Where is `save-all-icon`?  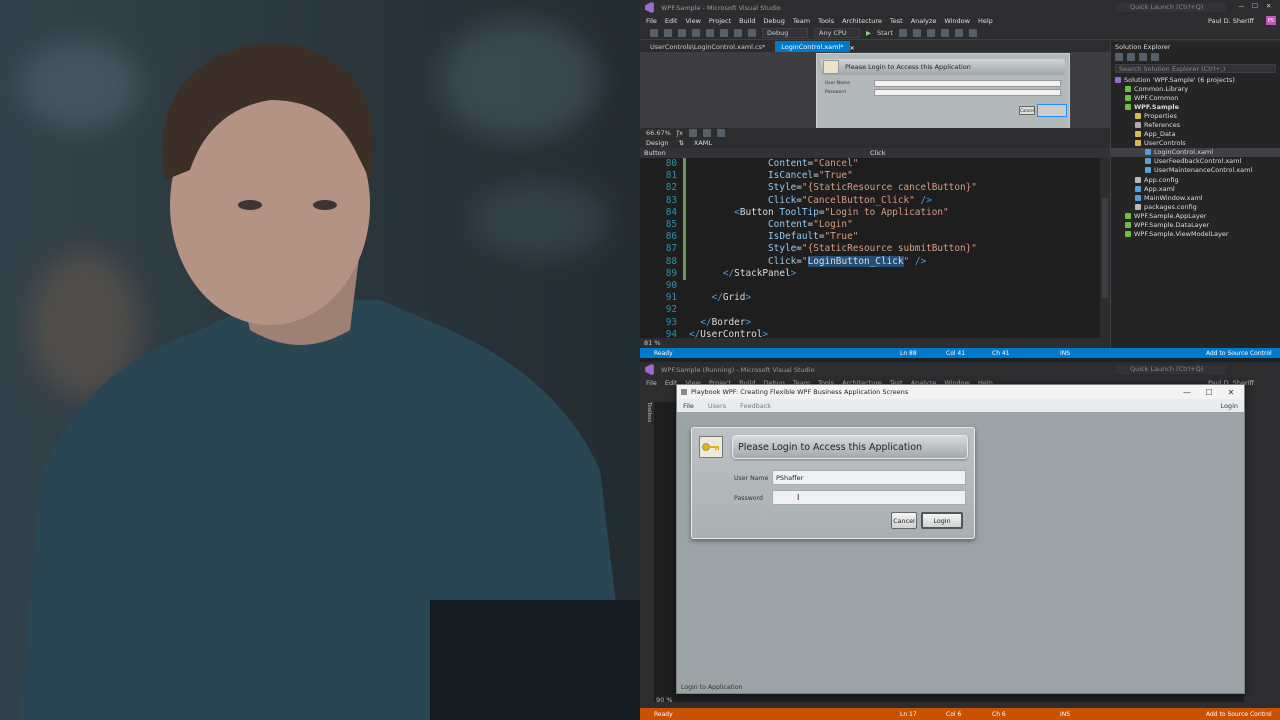 save-all-icon is located at coordinates (724, 32).